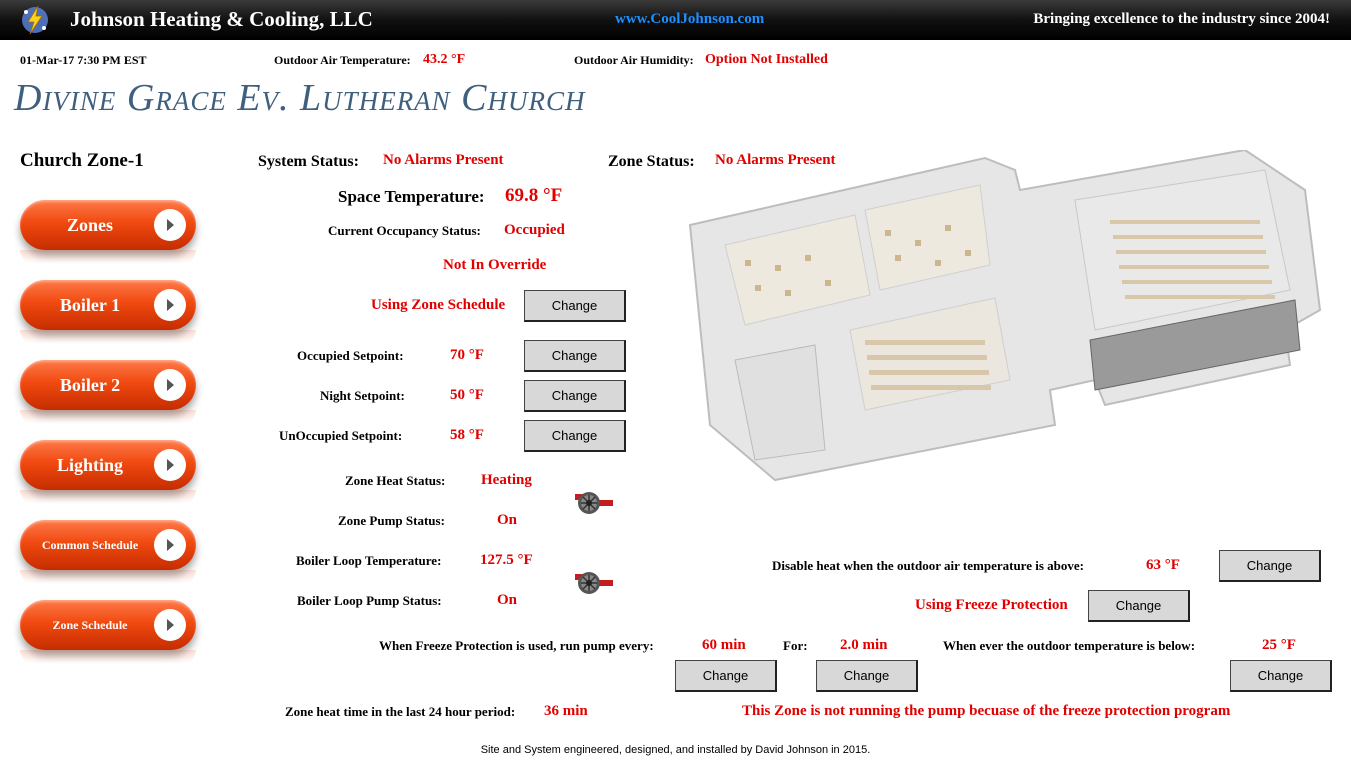 The width and height of the screenshot is (1351, 775). I want to click on night-setpoint-value: 50 °F, so click(467, 395).